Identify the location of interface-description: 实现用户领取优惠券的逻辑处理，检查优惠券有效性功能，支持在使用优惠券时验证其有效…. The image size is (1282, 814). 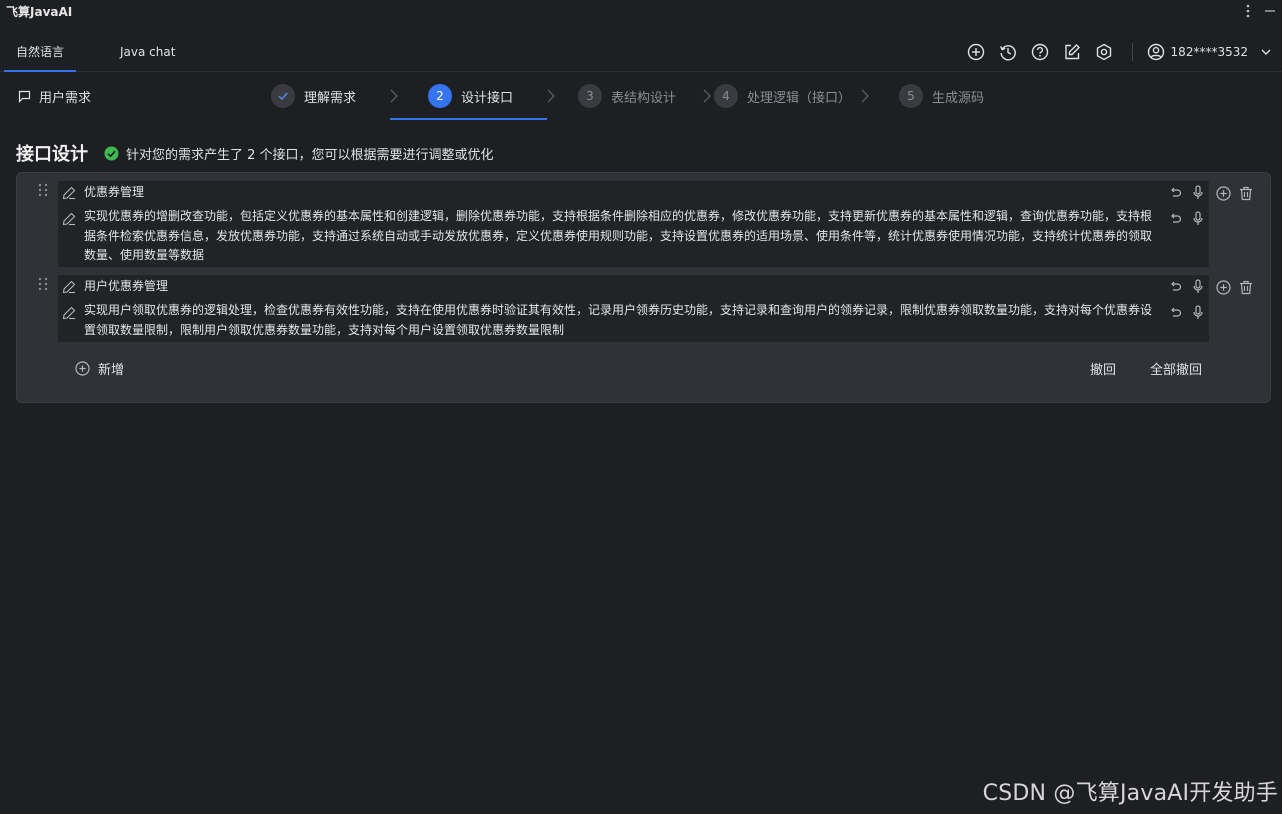
(621, 320).